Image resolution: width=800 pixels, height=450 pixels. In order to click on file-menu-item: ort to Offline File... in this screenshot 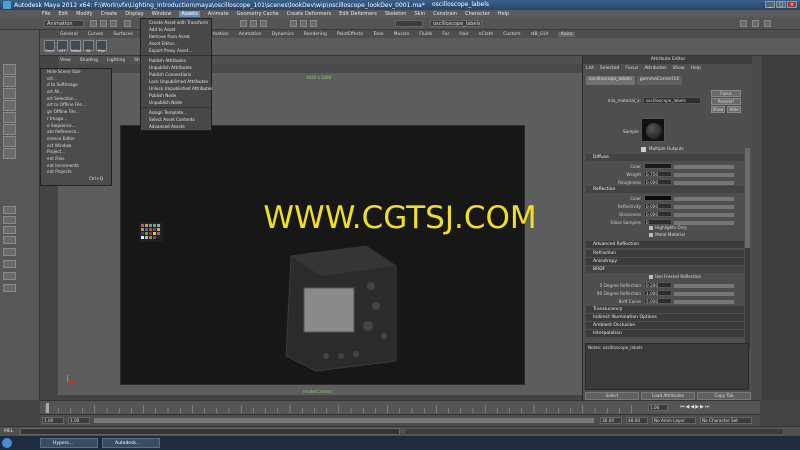, I will do `click(76, 105)`.